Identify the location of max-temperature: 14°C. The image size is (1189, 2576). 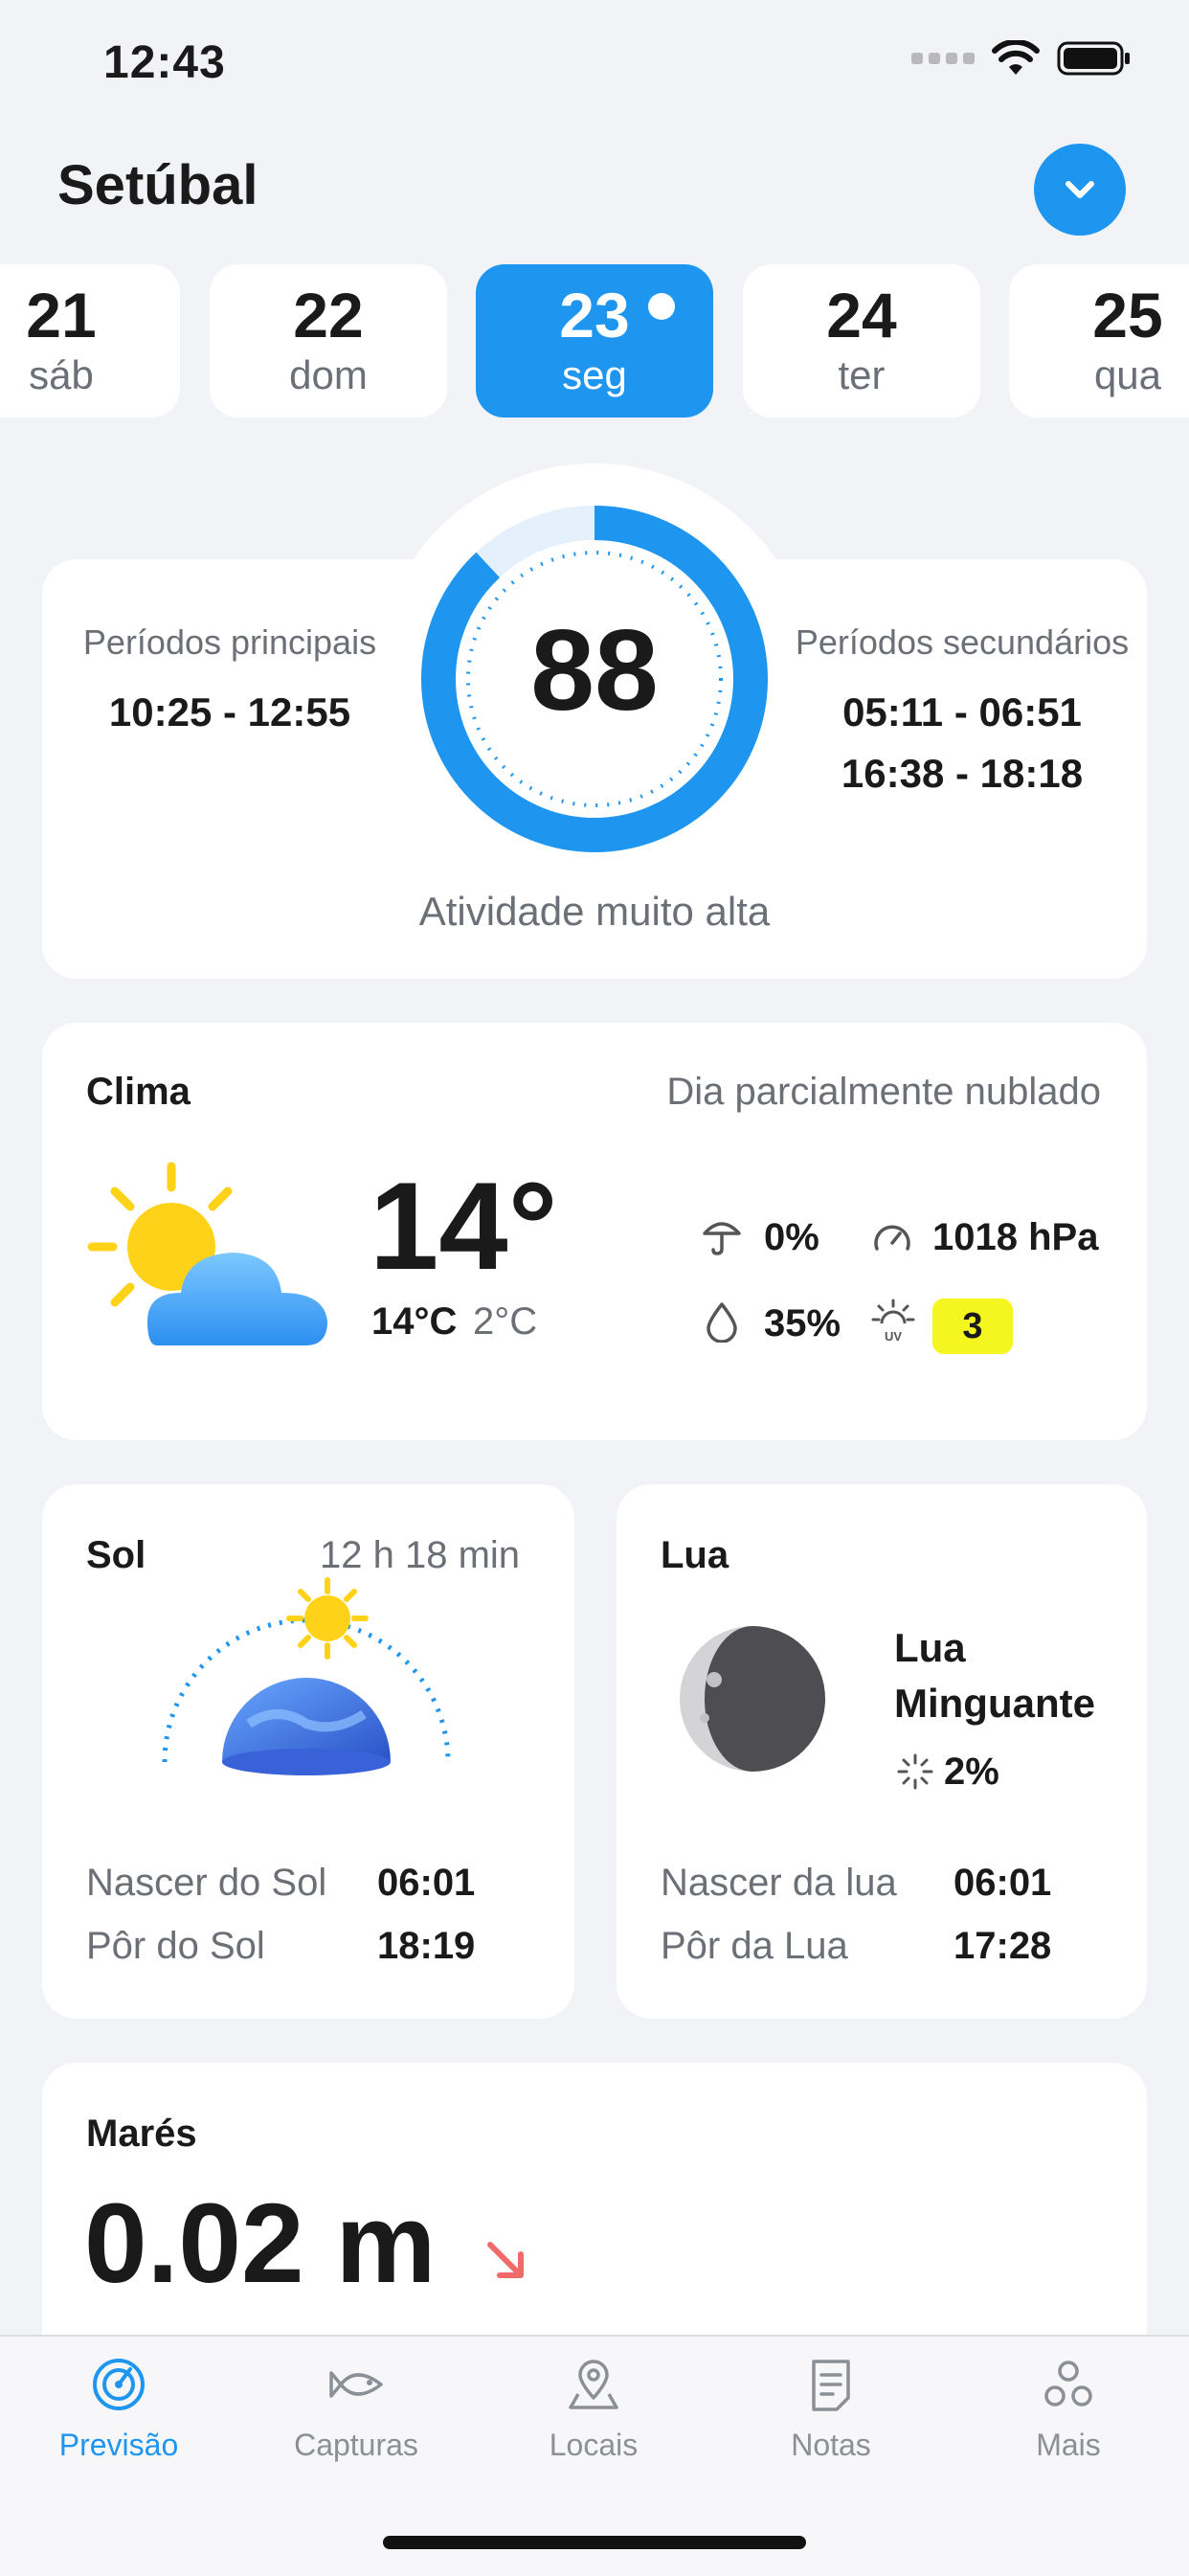
(414, 1321).